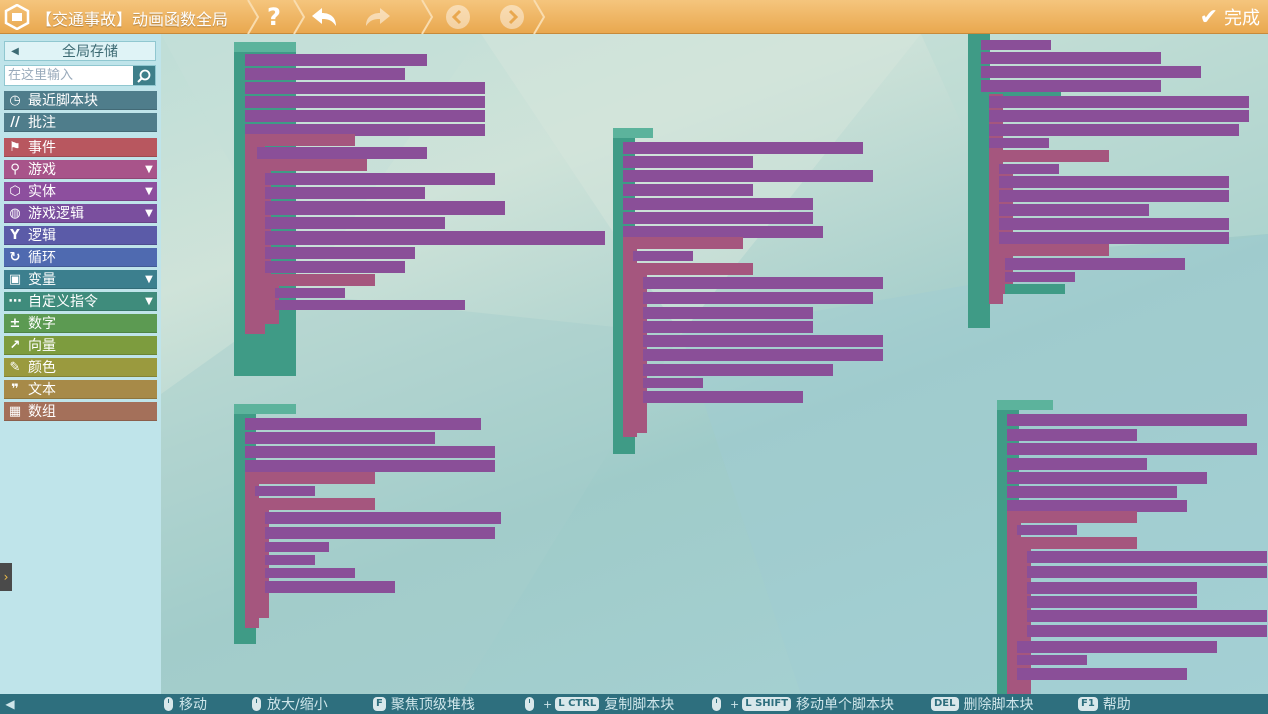 The height and width of the screenshot is (714, 1268). I want to click on hint-zoom: 放大/缩小, so click(290, 704).